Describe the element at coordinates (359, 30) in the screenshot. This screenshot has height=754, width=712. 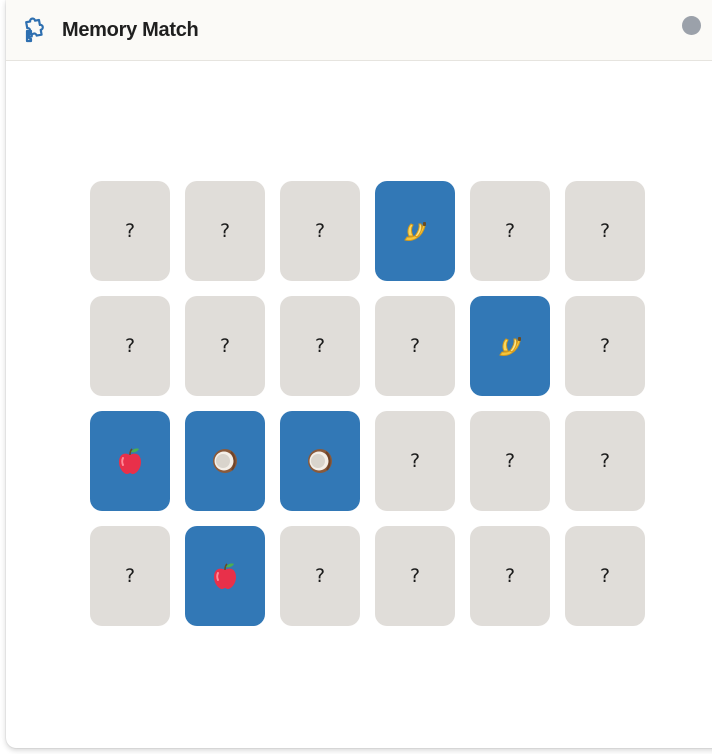
I see `title-bar: Memory Match` at that location.